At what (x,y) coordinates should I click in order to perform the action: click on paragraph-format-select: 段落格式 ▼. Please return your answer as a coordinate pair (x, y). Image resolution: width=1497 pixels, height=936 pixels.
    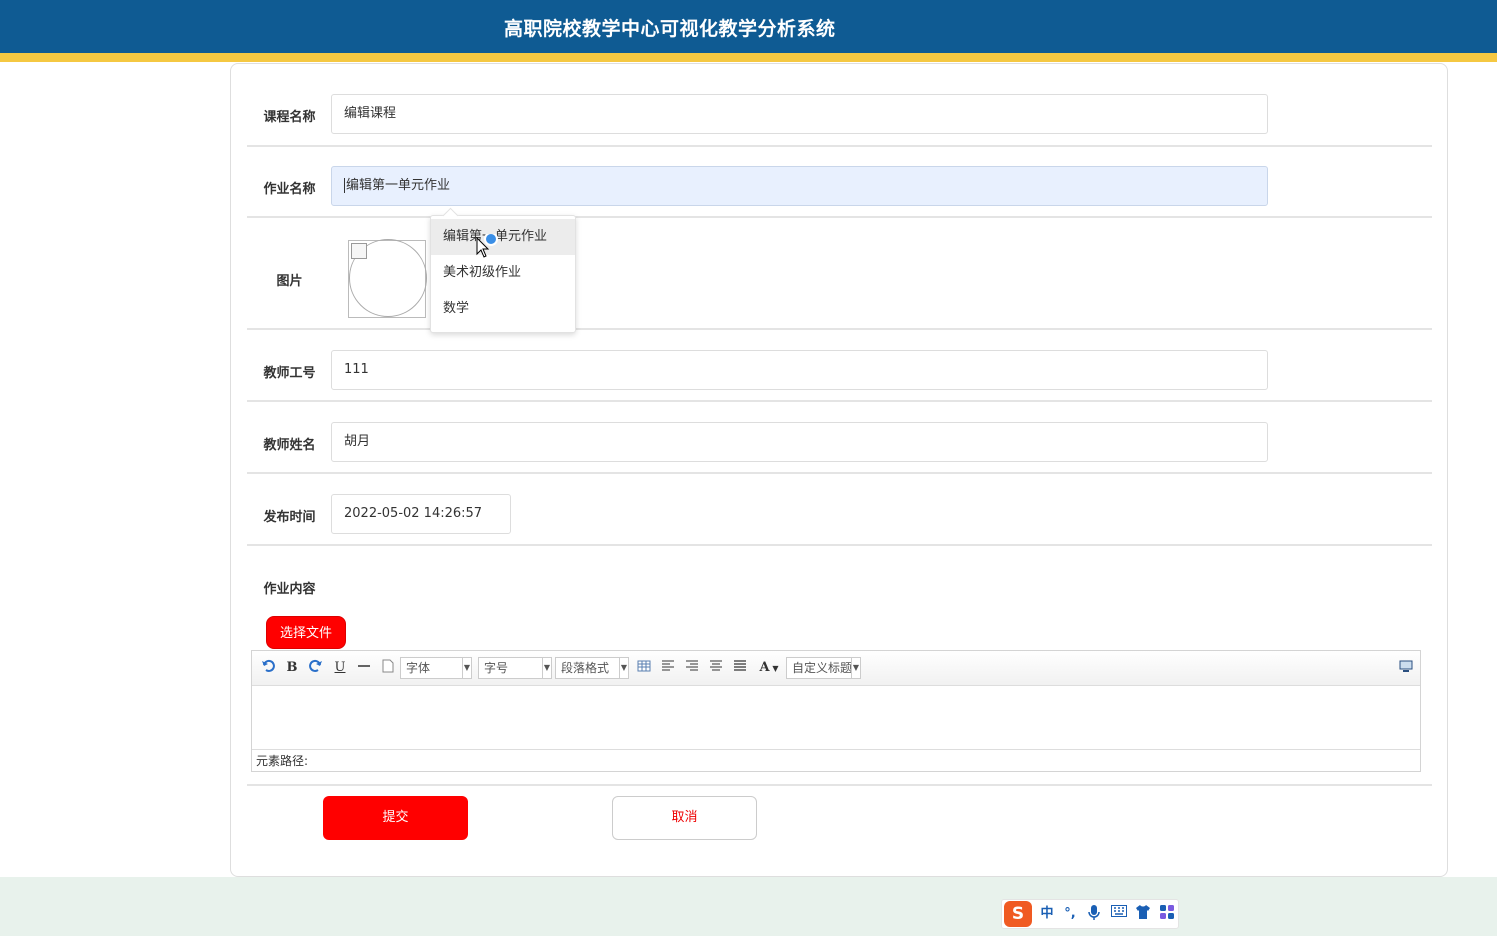
    Looking at the image, I should click on (592, 668).